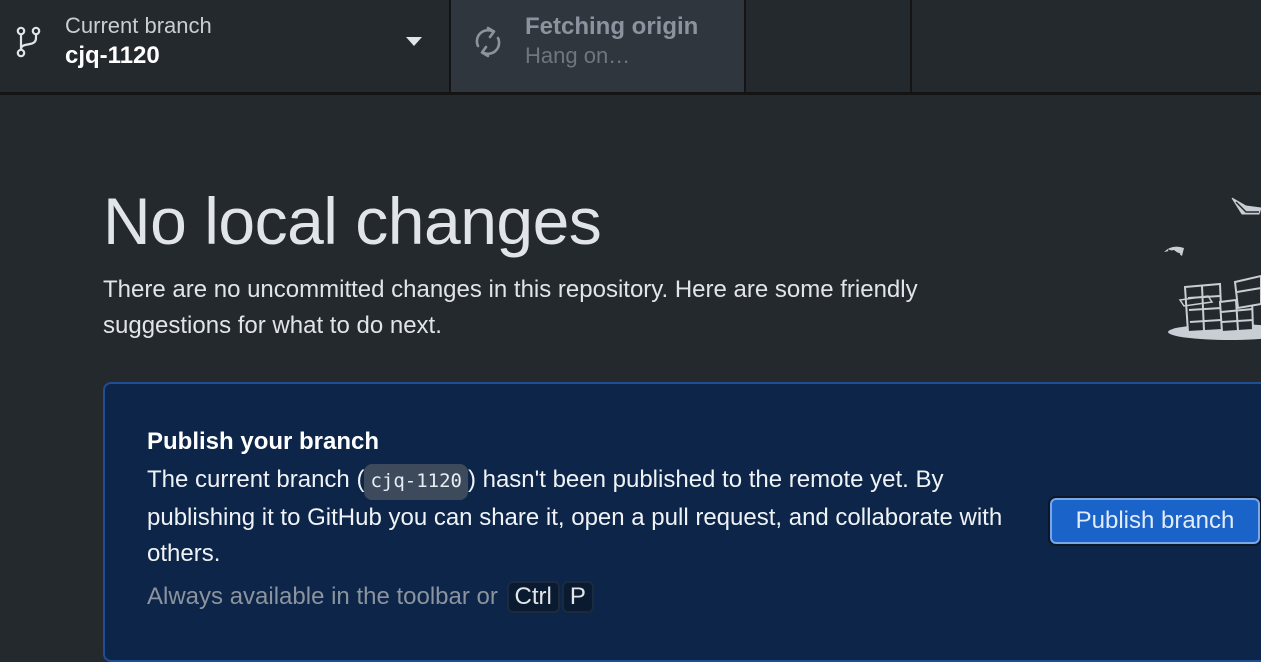 Image resolution: width=1261 pixels, height=662 pixels. Describe the element at coordinates (1212, 268) in the screenshot. I see `paper-stack-illustration` at that location.